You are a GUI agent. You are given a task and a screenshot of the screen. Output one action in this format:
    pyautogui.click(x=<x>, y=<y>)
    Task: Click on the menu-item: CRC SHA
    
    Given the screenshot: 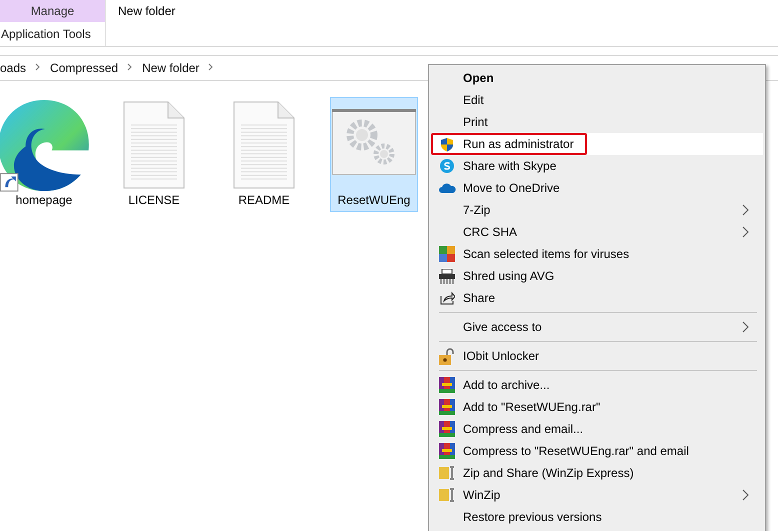 What is the action you would take?
    pyautogui.click(x=597, y=232)
    